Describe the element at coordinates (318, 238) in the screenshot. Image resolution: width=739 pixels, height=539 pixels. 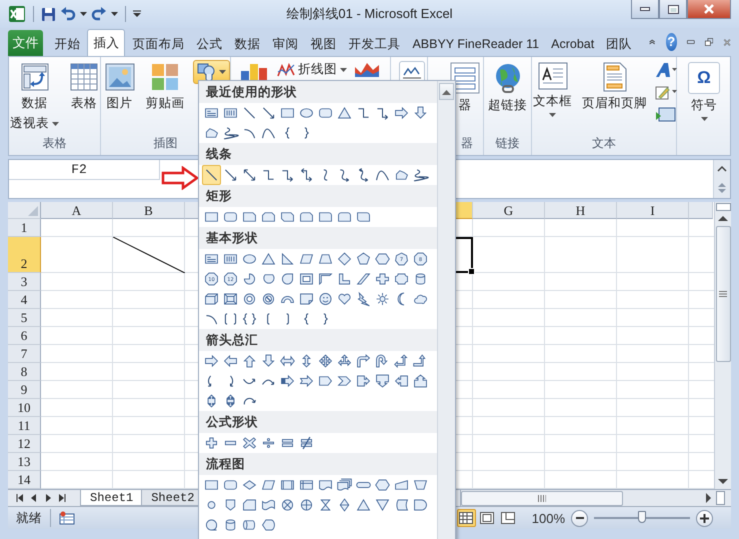
I see `gallery-section-title: 基本形状` at that location.